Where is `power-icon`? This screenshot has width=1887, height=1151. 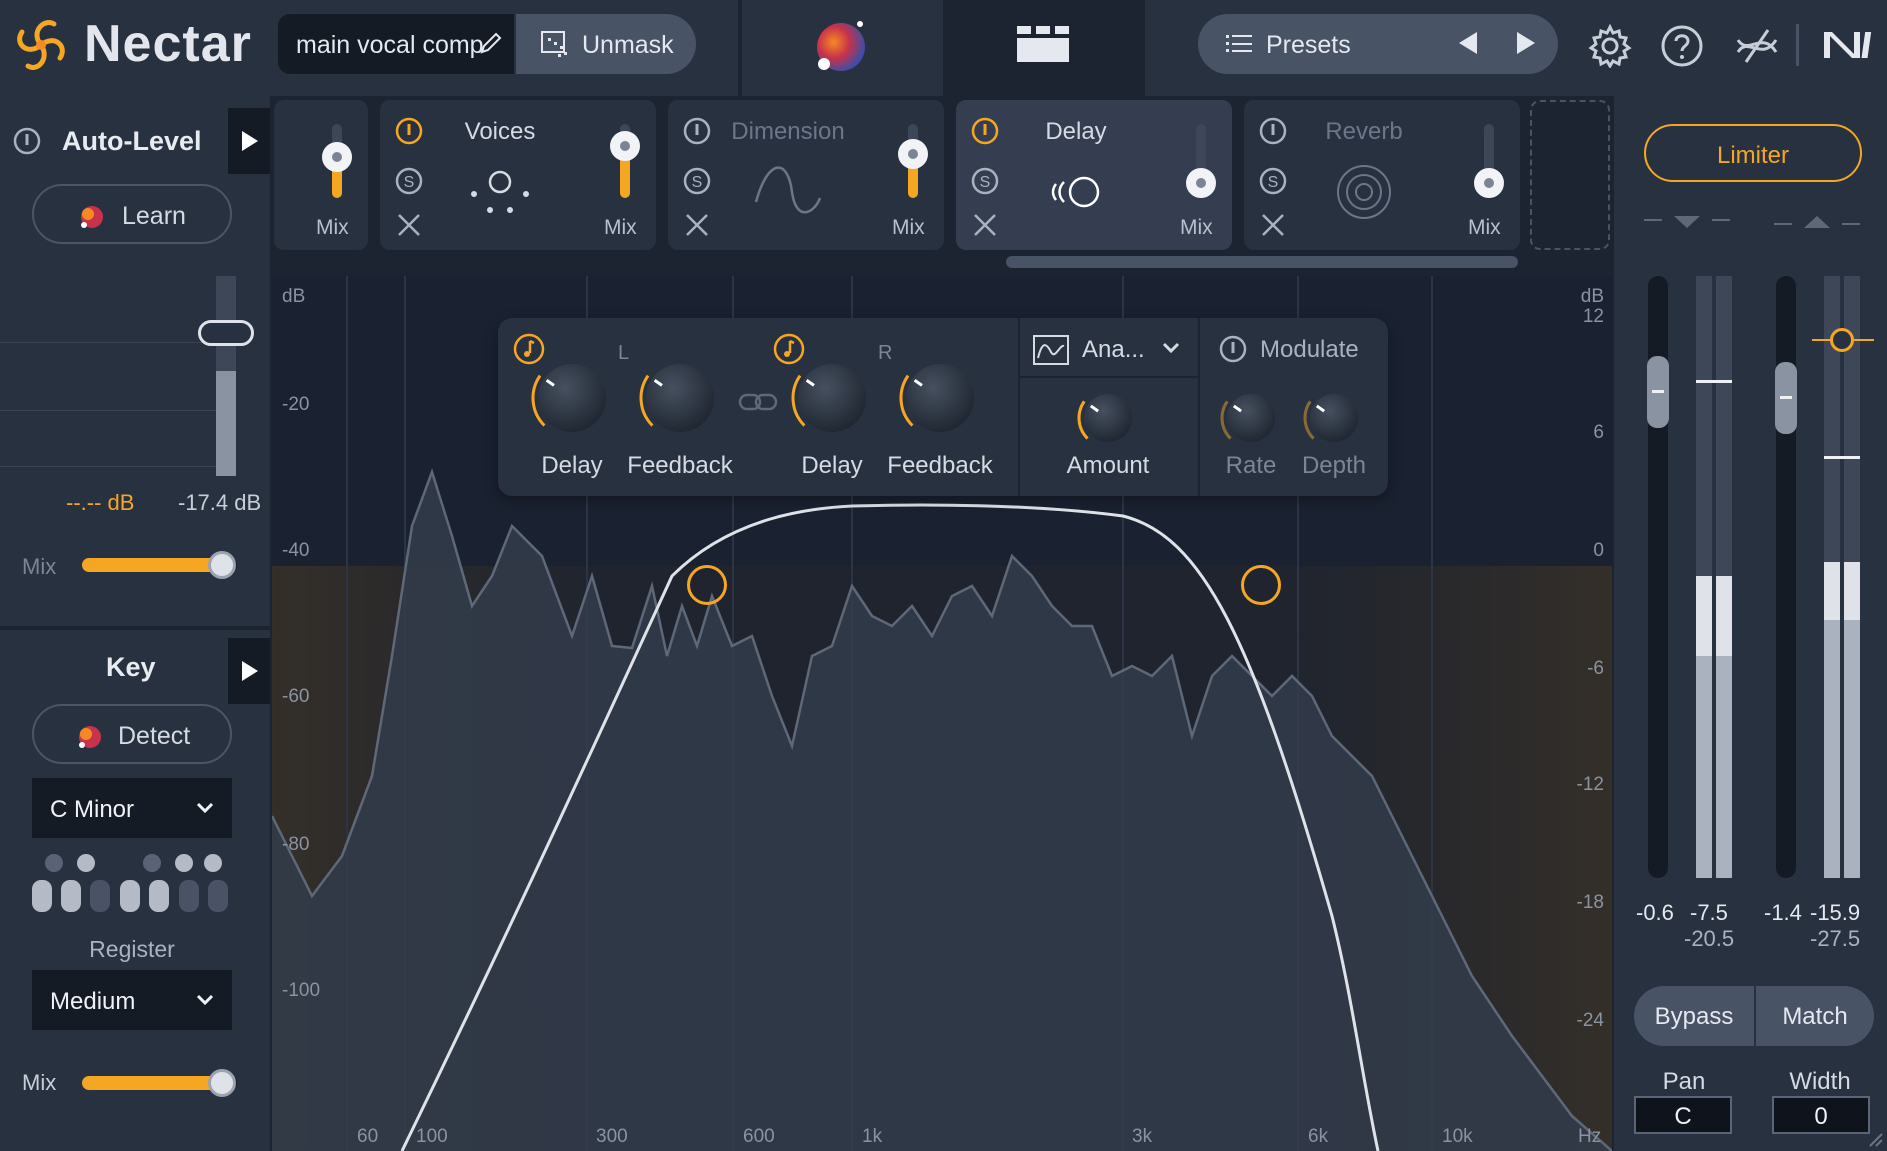 power-icon is located at coordinates (27, 141).